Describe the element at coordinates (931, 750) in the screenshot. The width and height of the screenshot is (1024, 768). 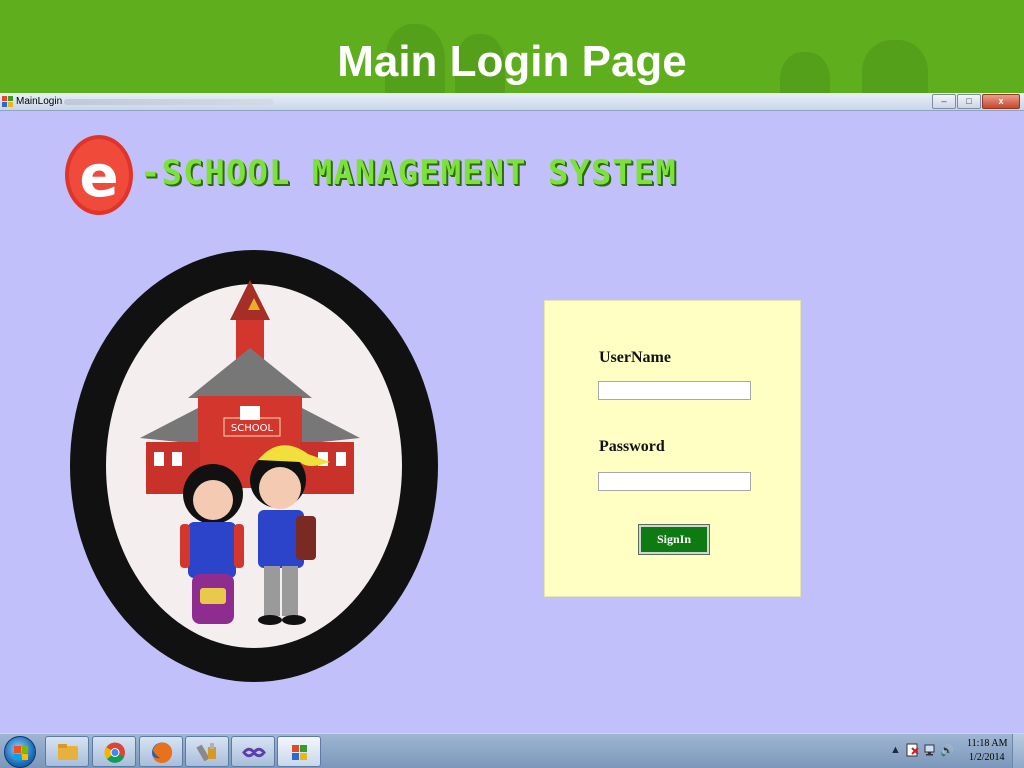
I see `network-icon` at that location.